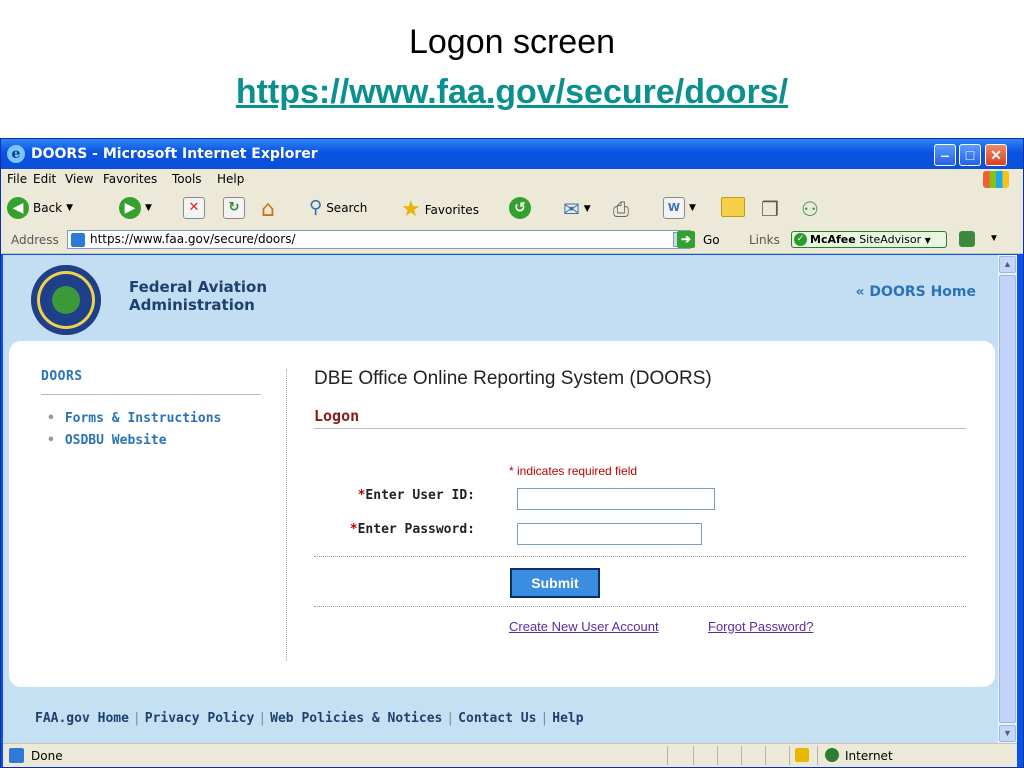 The width and height of the screenshot is (1024, 768). I want to click on menu-file: File, so click(17, 179).